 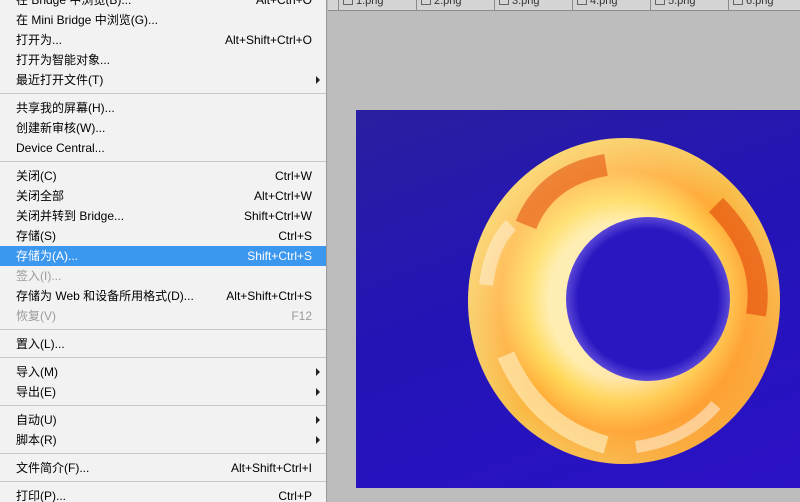 I want to click on document-tab-label: 6.png, so click(x=760, y=3).